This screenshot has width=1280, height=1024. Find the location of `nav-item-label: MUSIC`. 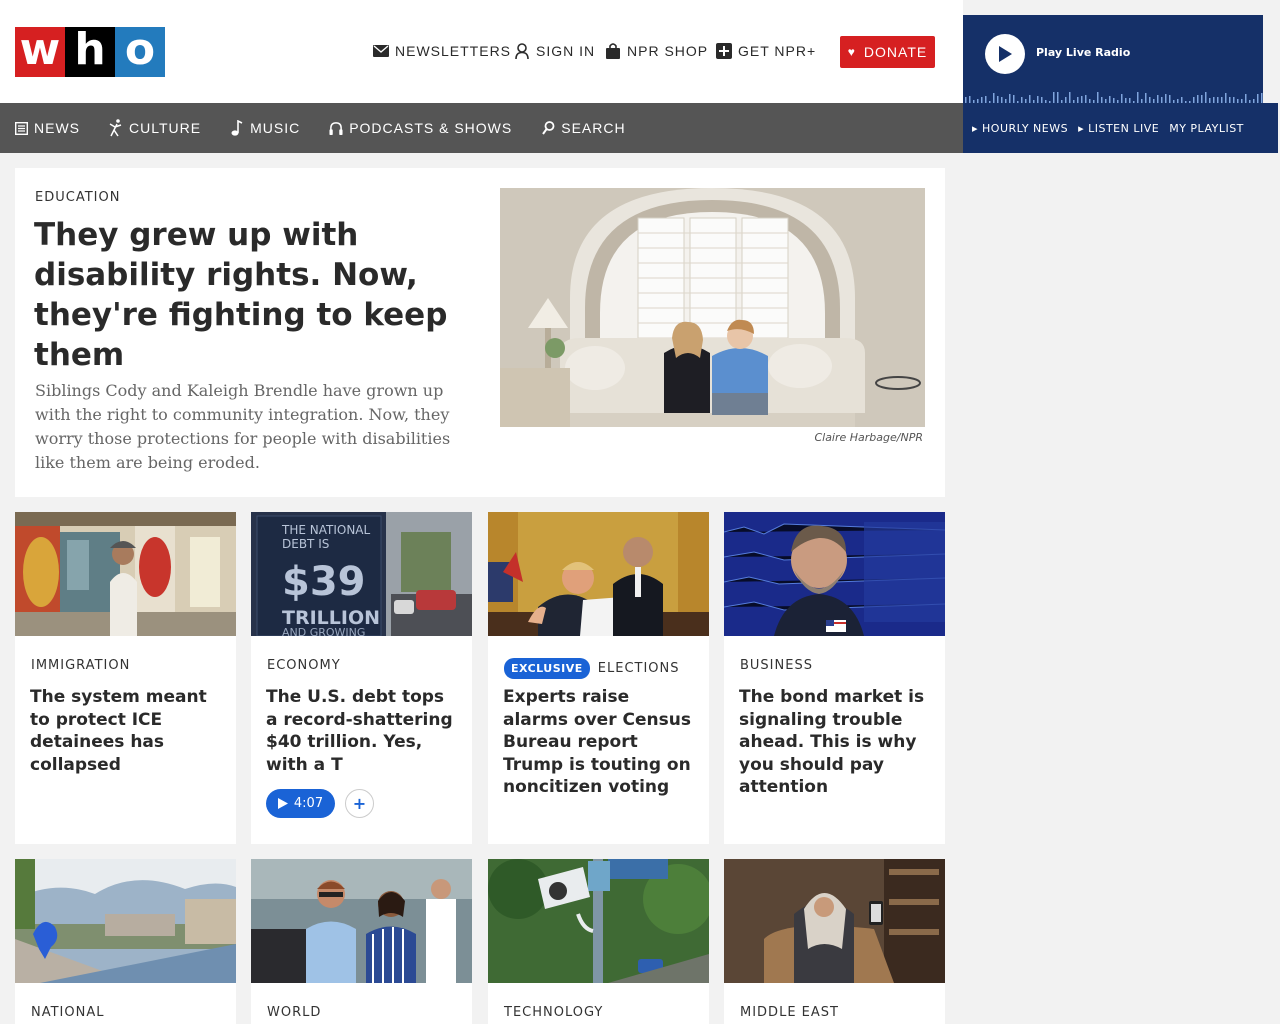

nav-item-label: MUSIC is located at coordinates (275, 128).